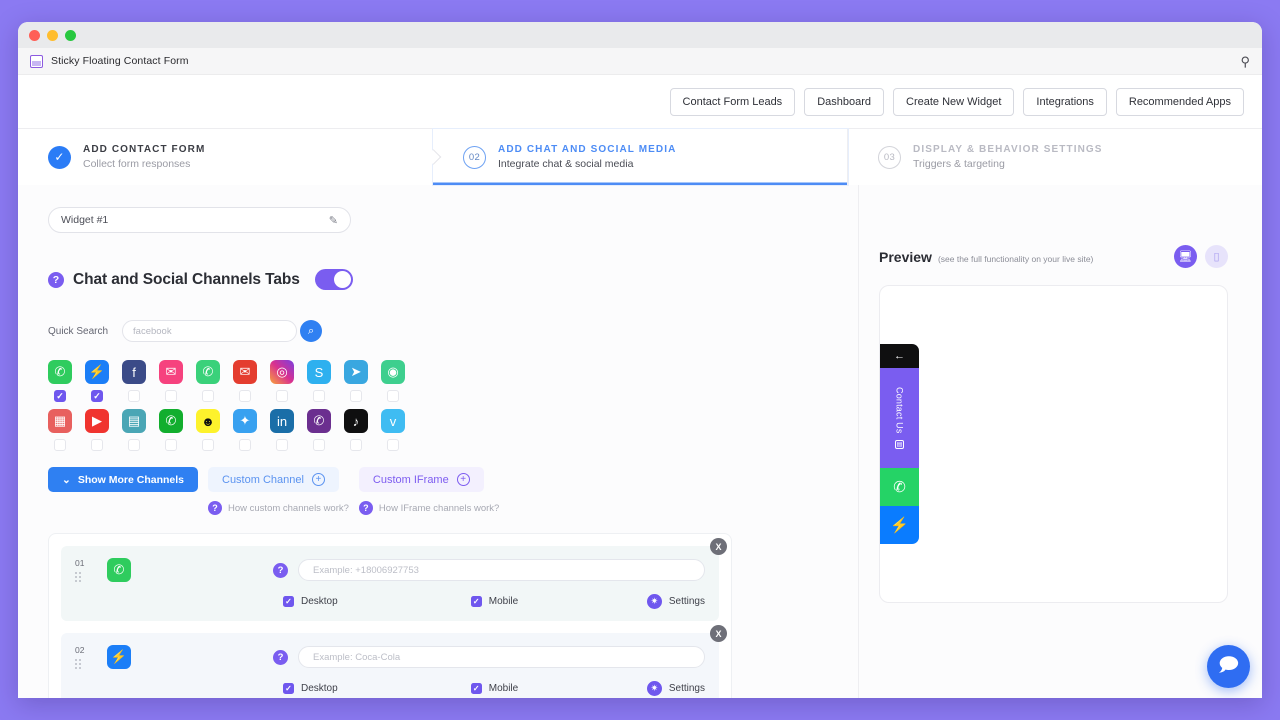 The height and width of the screenshot is (720, 1280). What do you see at coordinates (171, 445) in the screenshot?
I see `channel-checkbox-wechat` at bounding box center [171, 445].